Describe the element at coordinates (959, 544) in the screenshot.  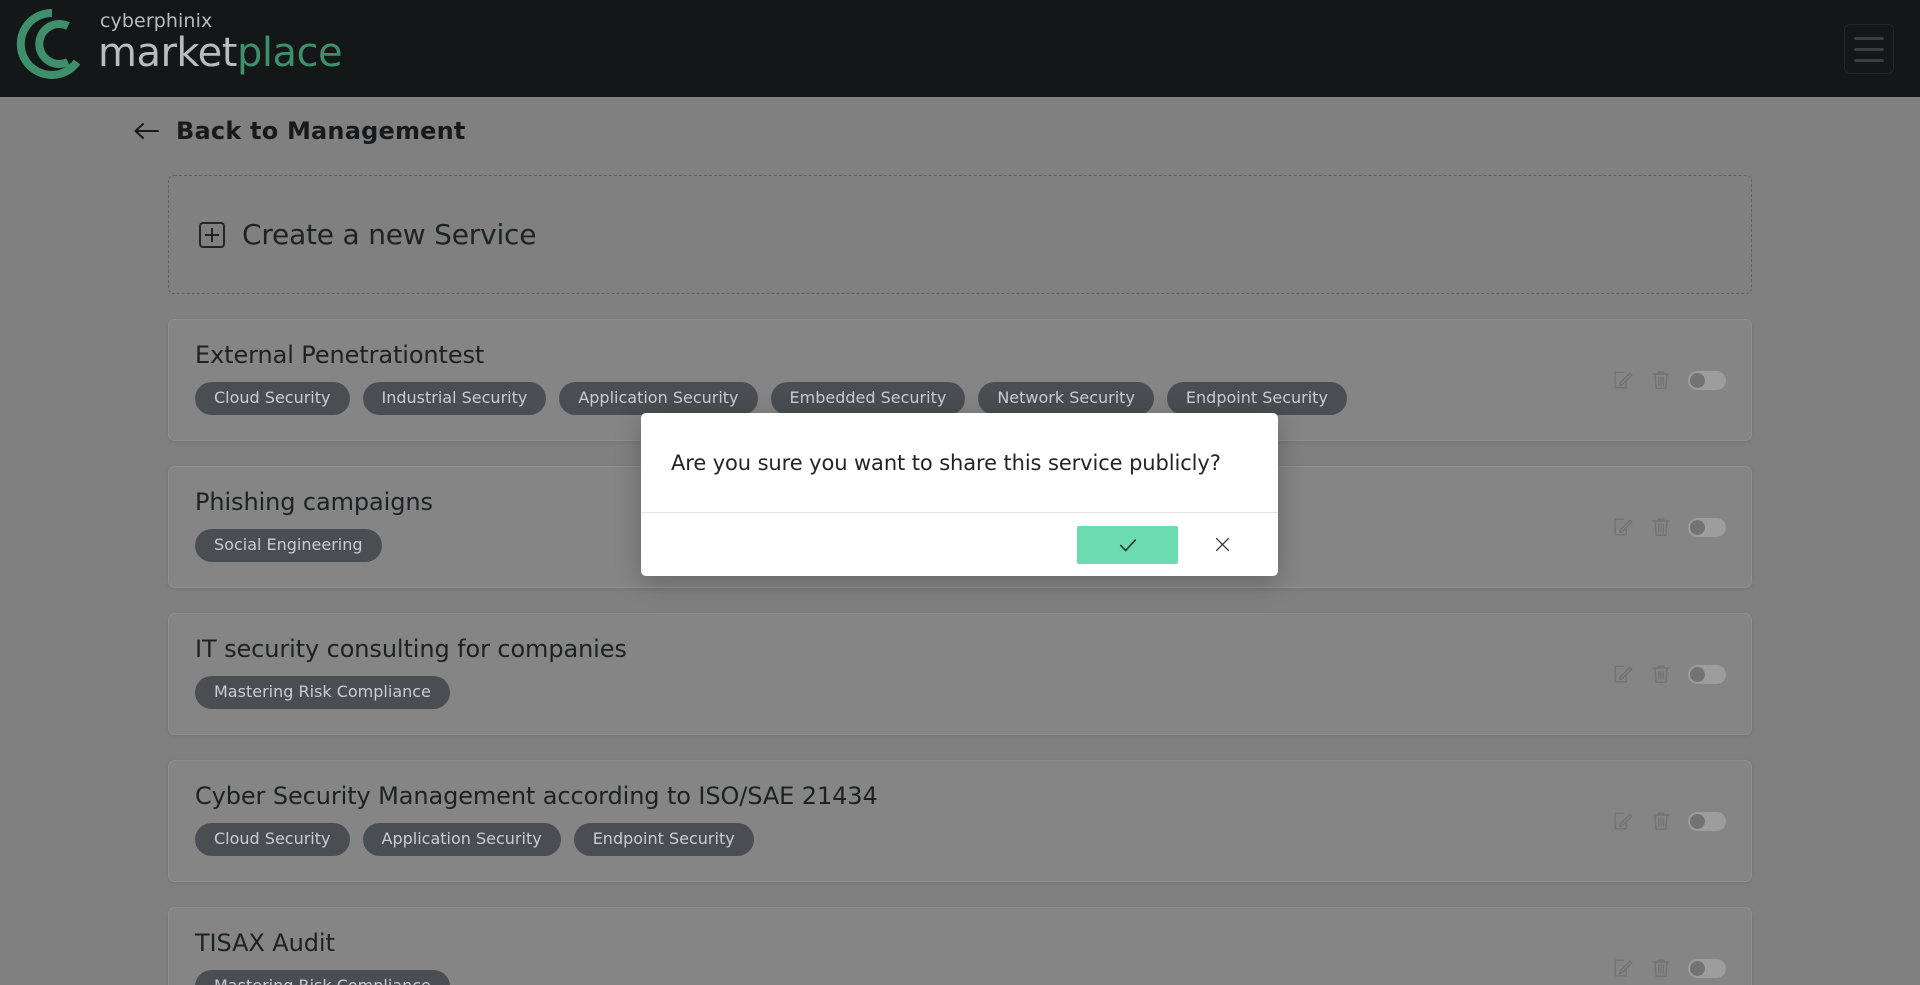
I see `modal-footer` at that location.